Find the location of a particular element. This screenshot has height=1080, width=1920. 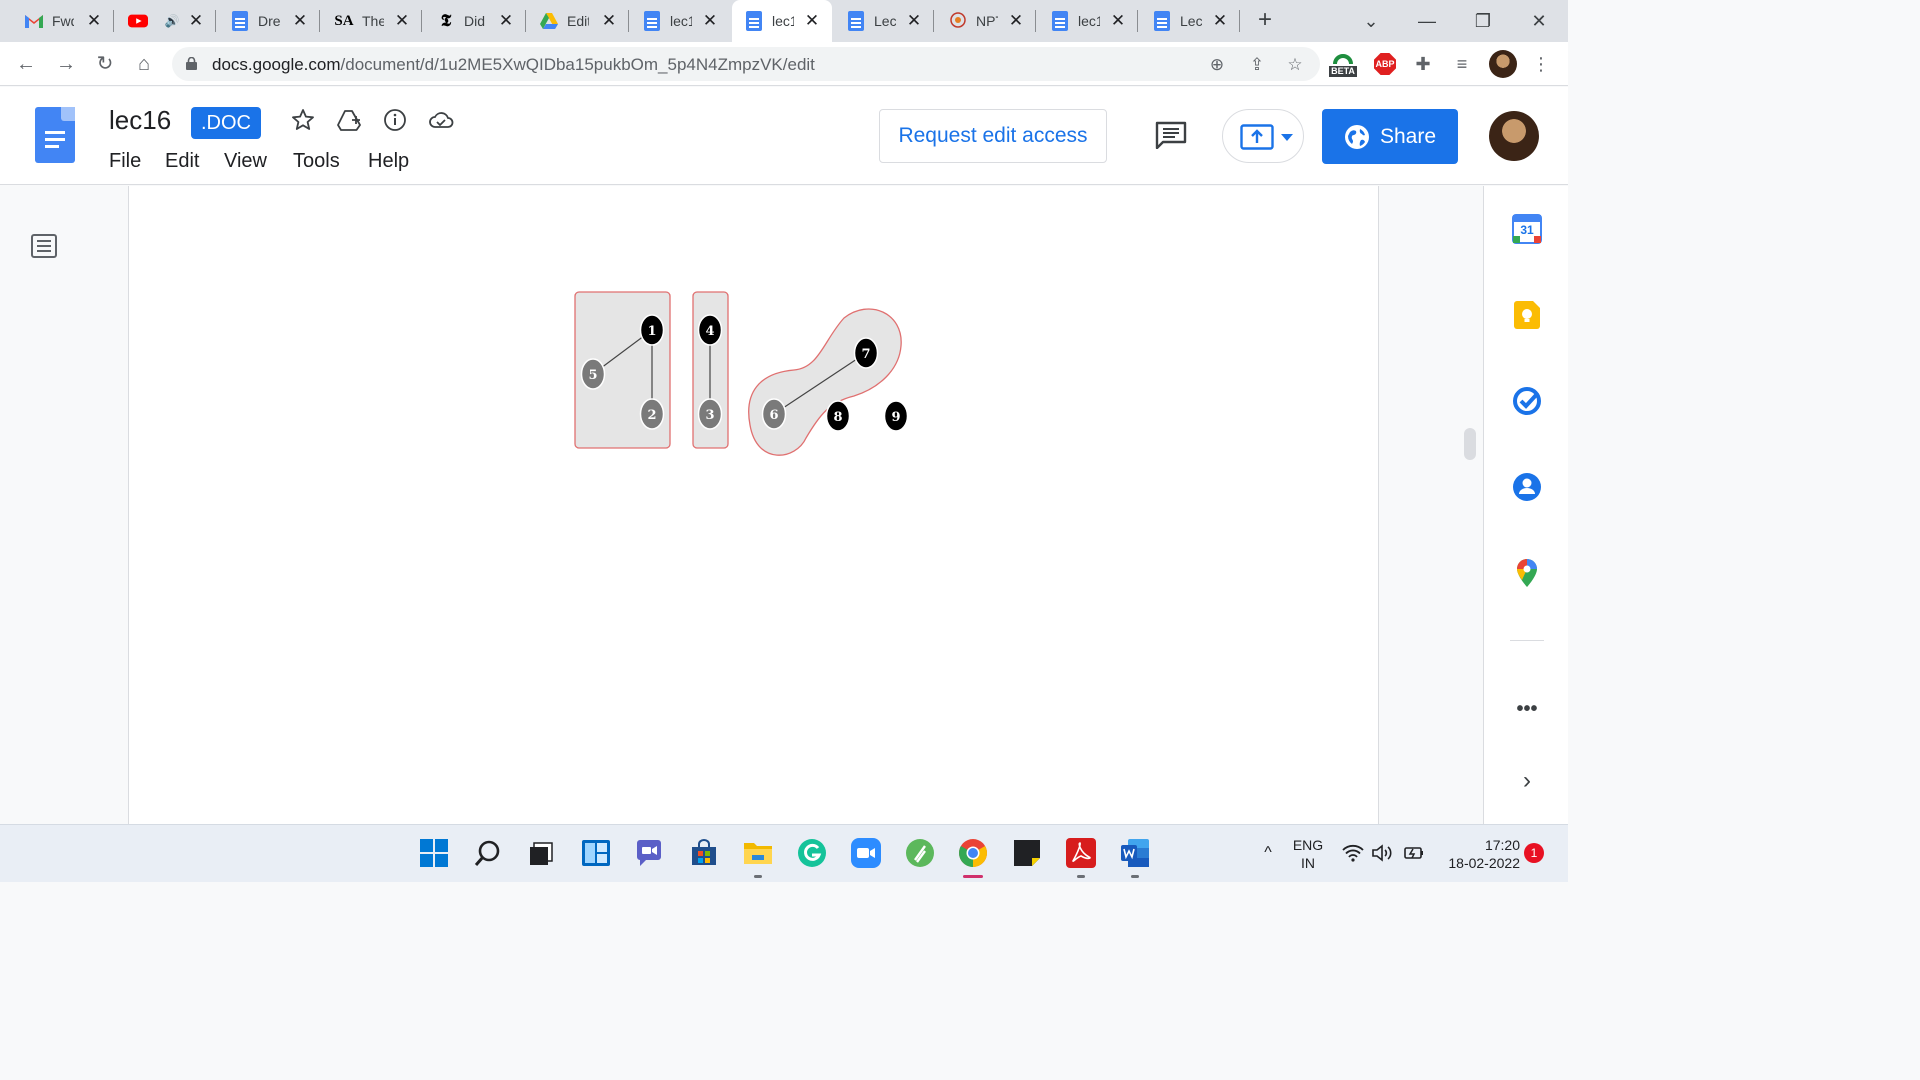

task-view-icon is located at coordinates (541, 853).